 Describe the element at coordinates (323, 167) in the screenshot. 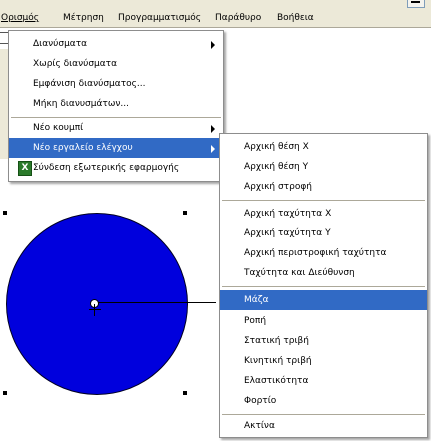

I see `submenu-item-initial-y: Αρχική θέση Y` at that location.